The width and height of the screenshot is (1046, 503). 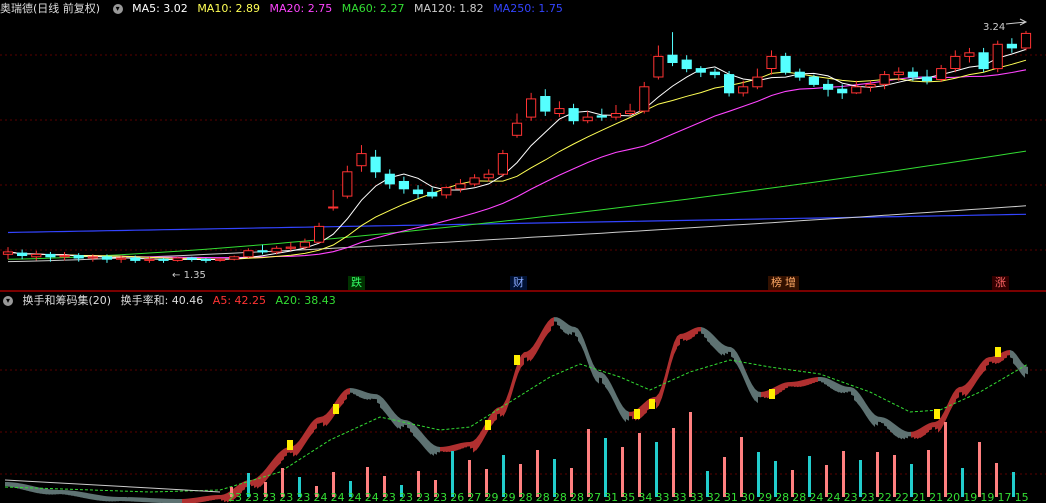 What do you see at coordinates (162, 300) in the screenshot?
I see `turnover-sum-label: 换手率和: 40.46` at bounding box center [162, 300].